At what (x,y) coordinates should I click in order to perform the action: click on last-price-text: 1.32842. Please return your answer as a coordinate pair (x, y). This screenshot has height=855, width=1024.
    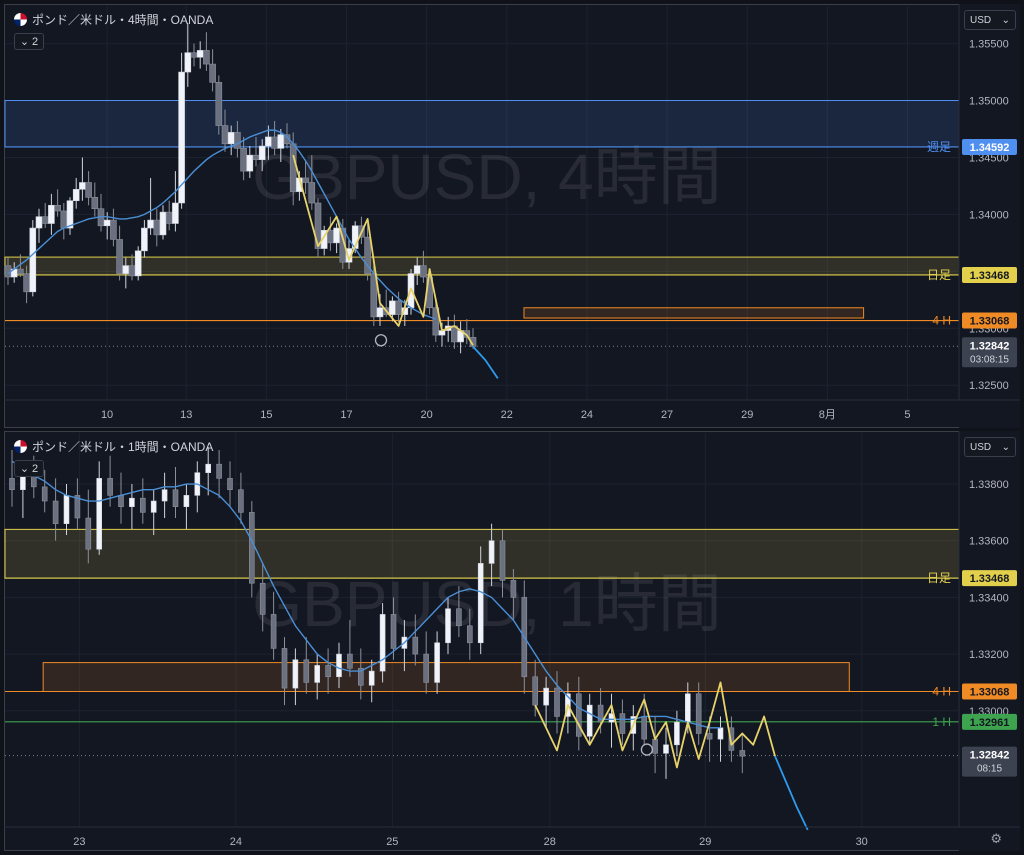
    Looking at the image, I should click on (990, 346).